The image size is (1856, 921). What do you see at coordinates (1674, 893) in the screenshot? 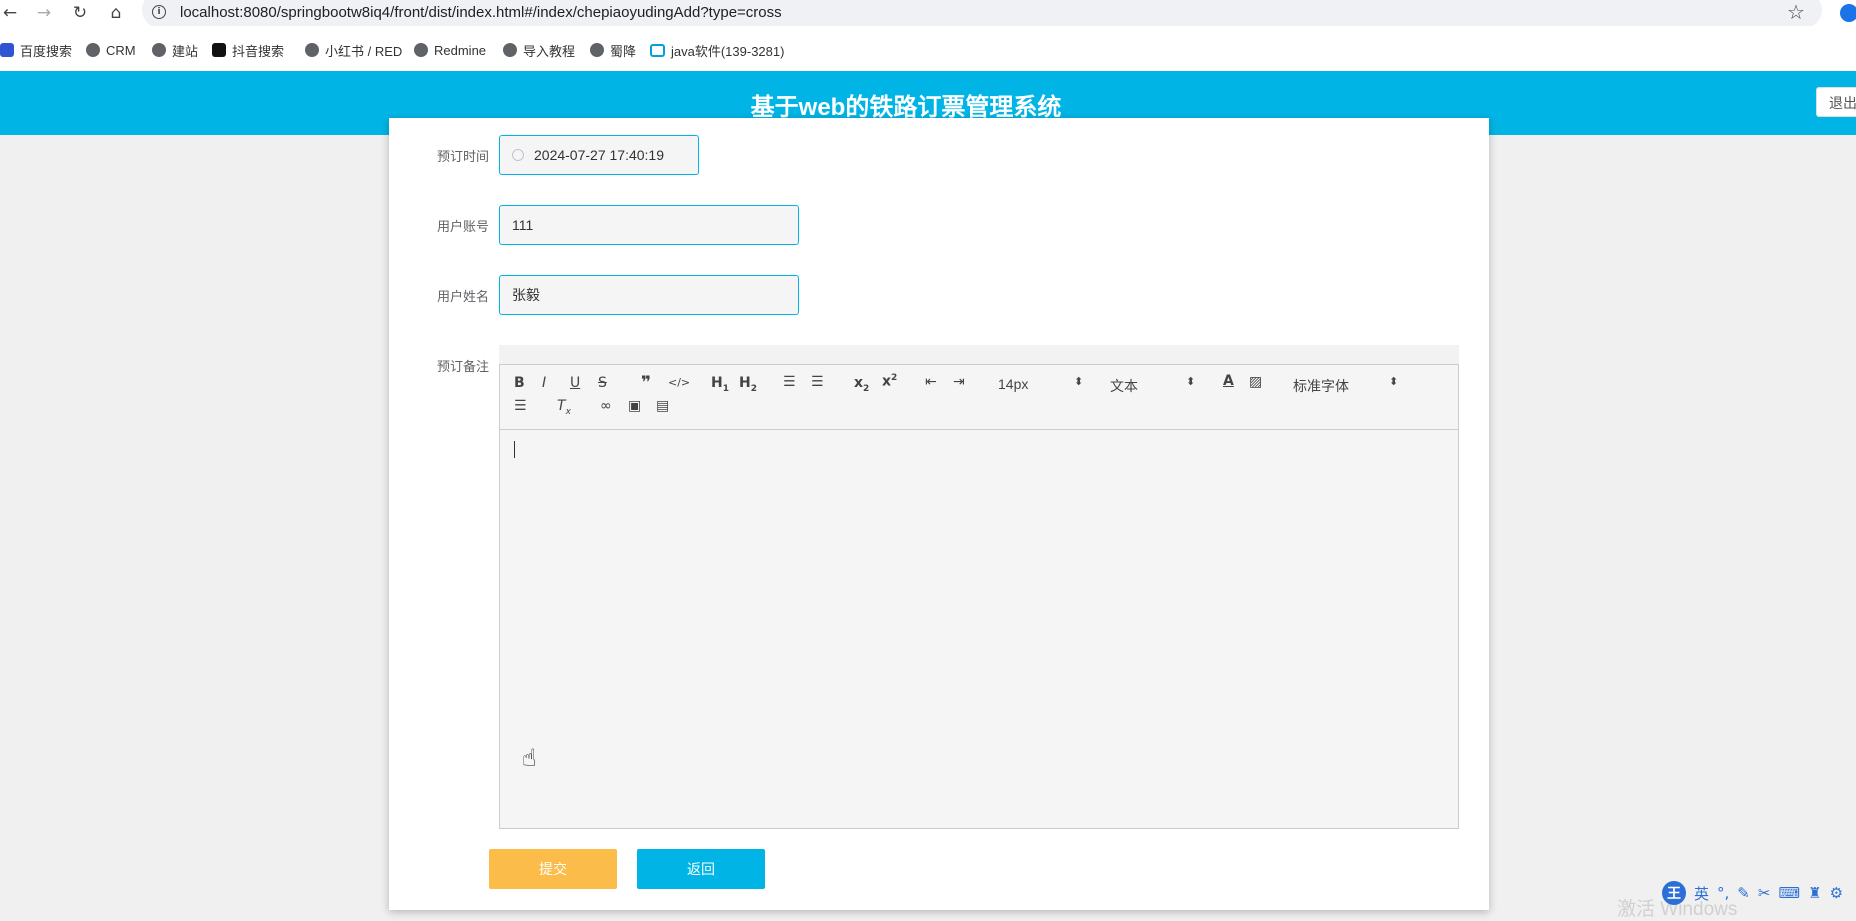
I see `ime-logo-icon: 王` at bounding box center [1674, 893].